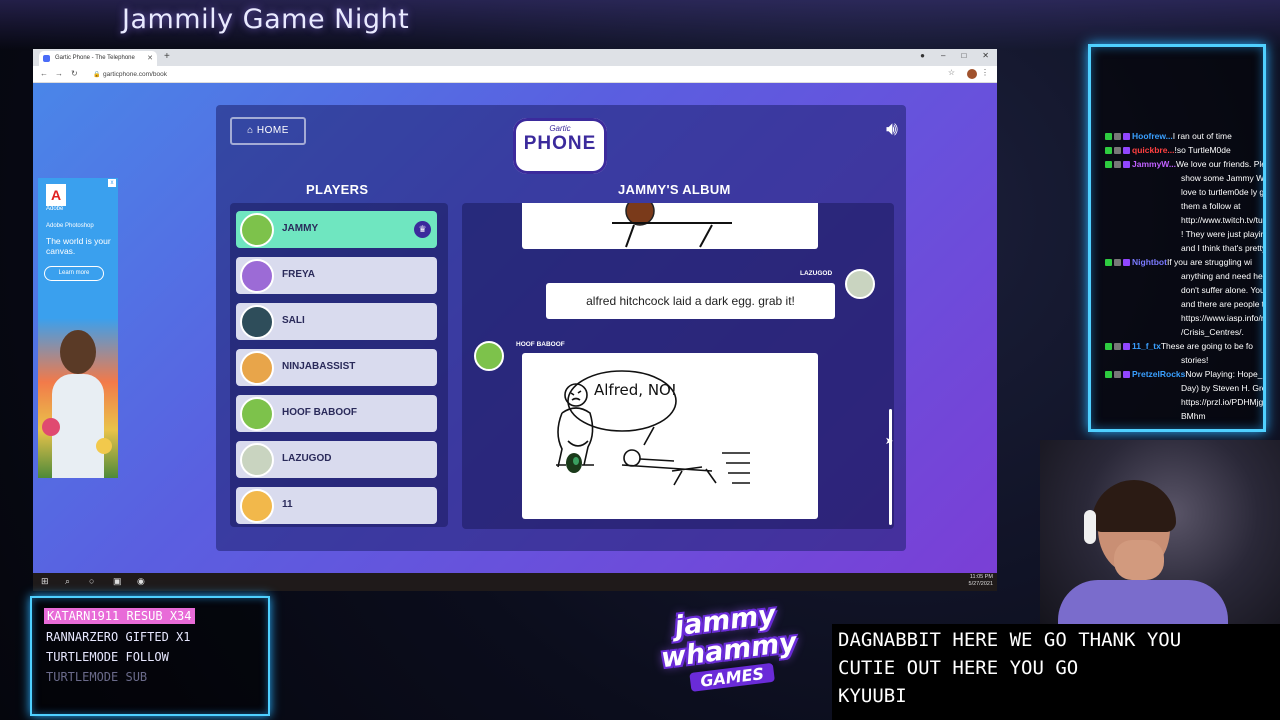 The height and width of the screenshot is (720, 1280). I want to click on chat-message: 11_f_txThese are going to be fo, so click(1179, 346).